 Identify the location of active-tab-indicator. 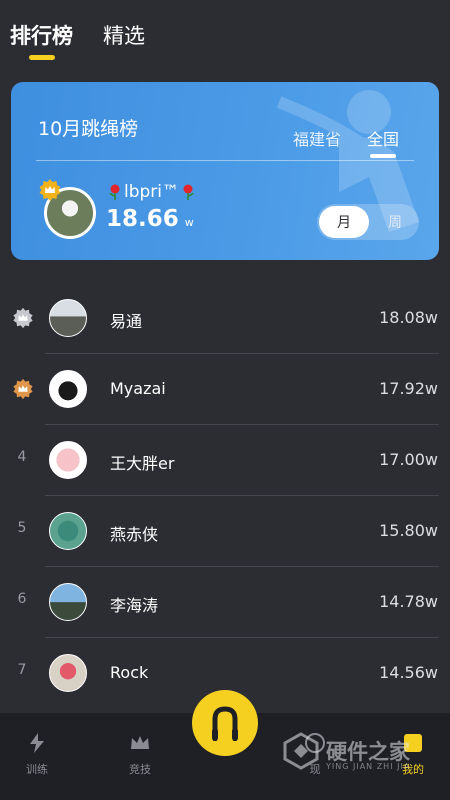
(41, 57).